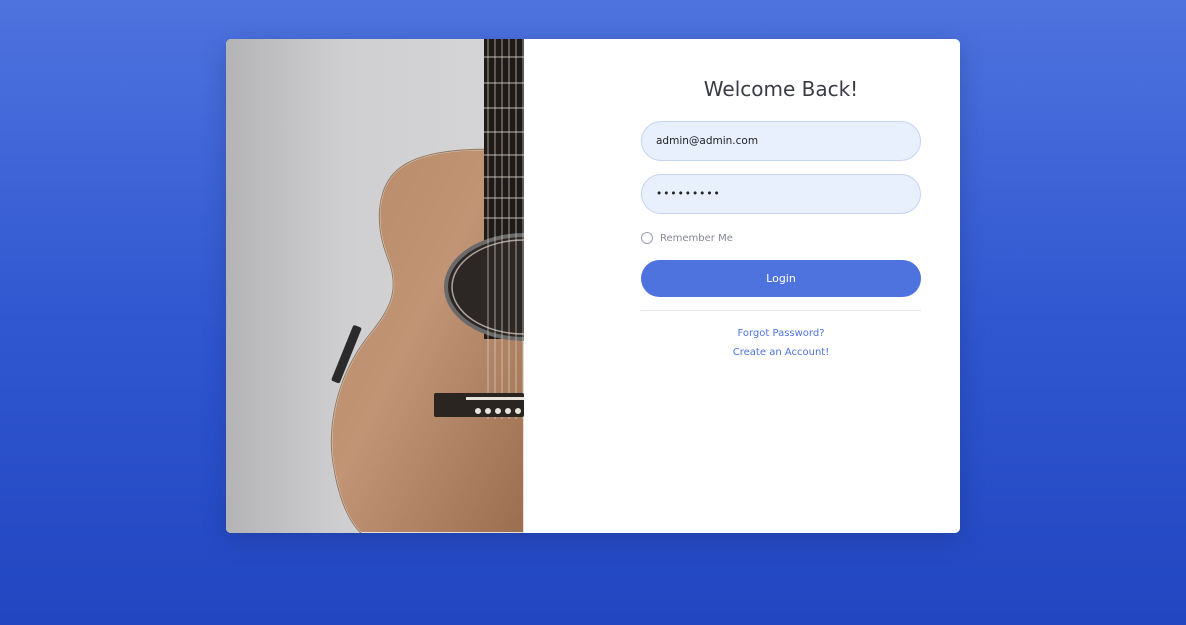 Image resolution: width=1186 pixels, height=625 pixels. Describe the element at coordinates (781, 278) in the screenshot. I see `login-button: Login` at that location.